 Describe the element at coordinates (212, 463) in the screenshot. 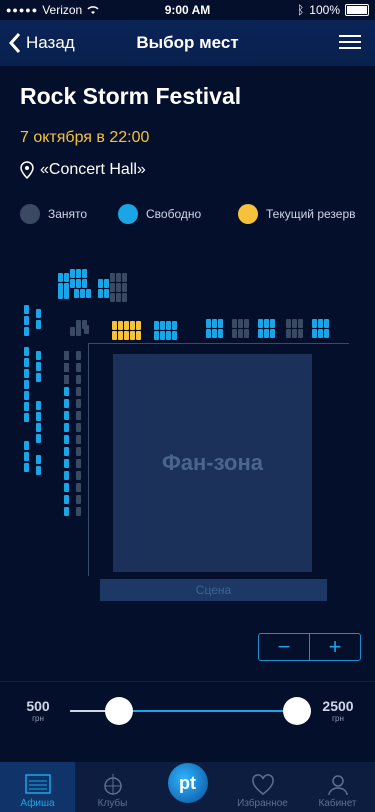

I see `fan-zone: Фан-зона` at that location.